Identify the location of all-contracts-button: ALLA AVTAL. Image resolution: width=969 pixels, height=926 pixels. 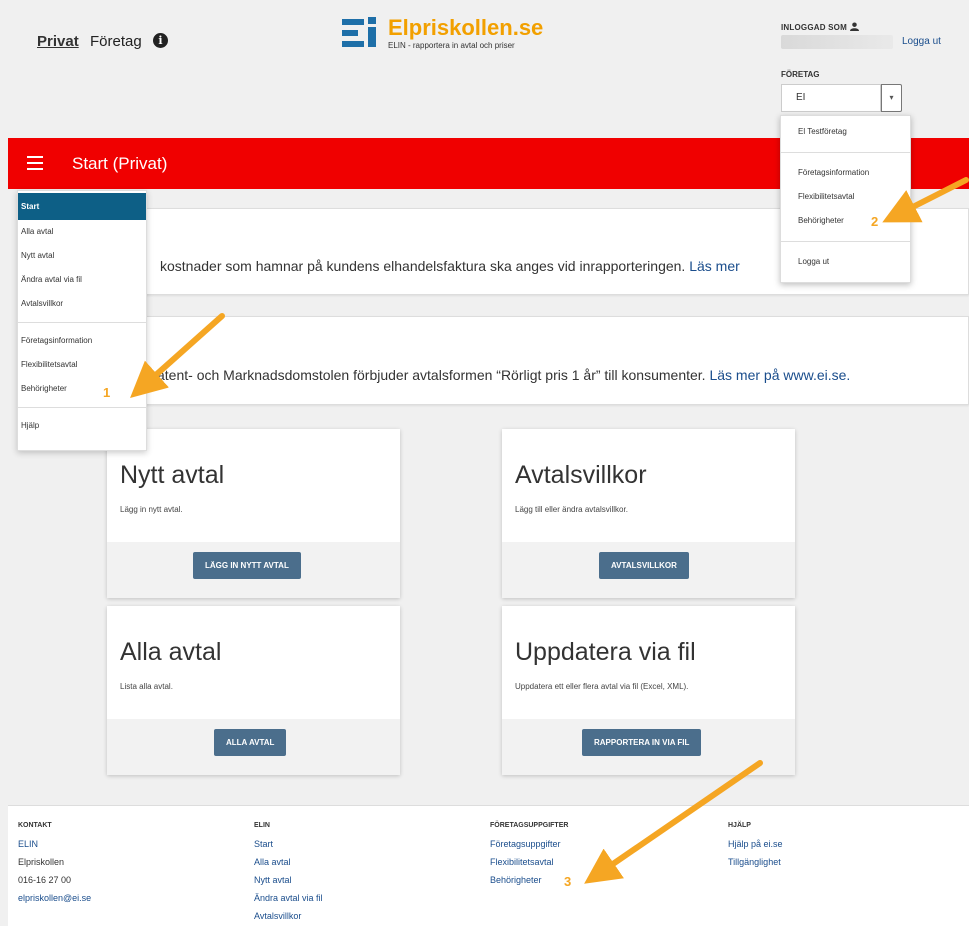
(250, 742).